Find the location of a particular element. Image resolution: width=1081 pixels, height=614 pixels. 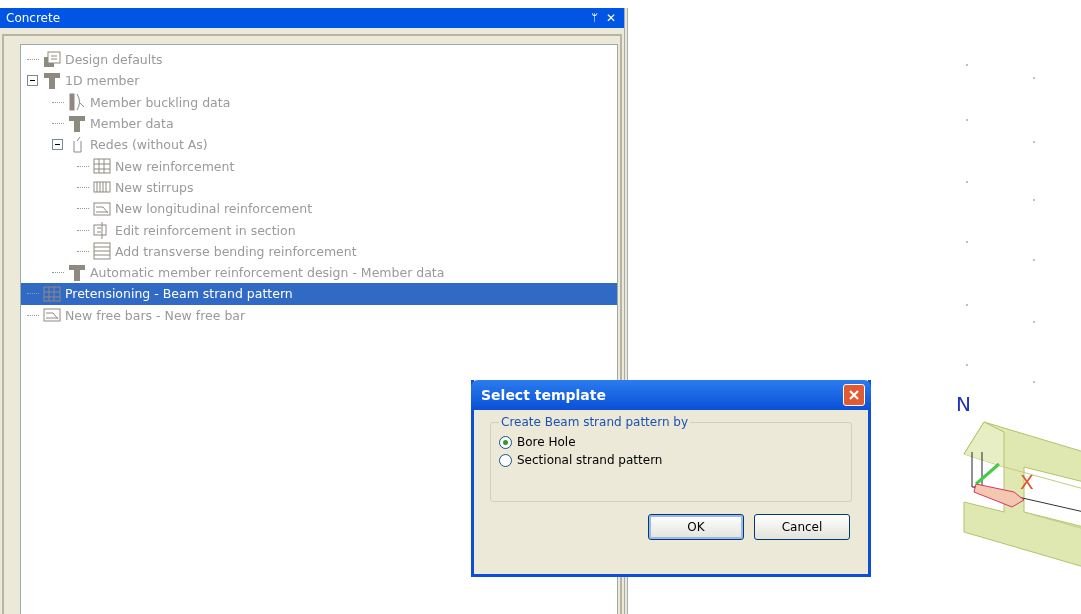

panel-title: Concrete is located at coordinates (33, 18).